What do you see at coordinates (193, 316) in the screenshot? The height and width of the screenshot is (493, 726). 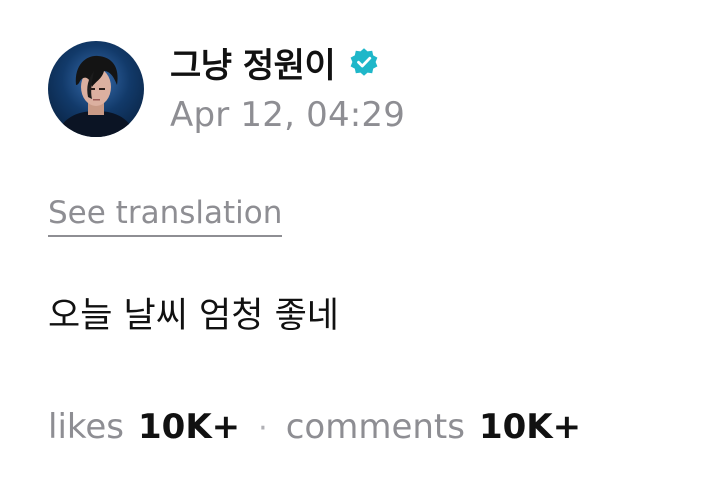 I see `post-body-text: 오늘 날씨 엄청 좋네` at bounding box center [193, 316].